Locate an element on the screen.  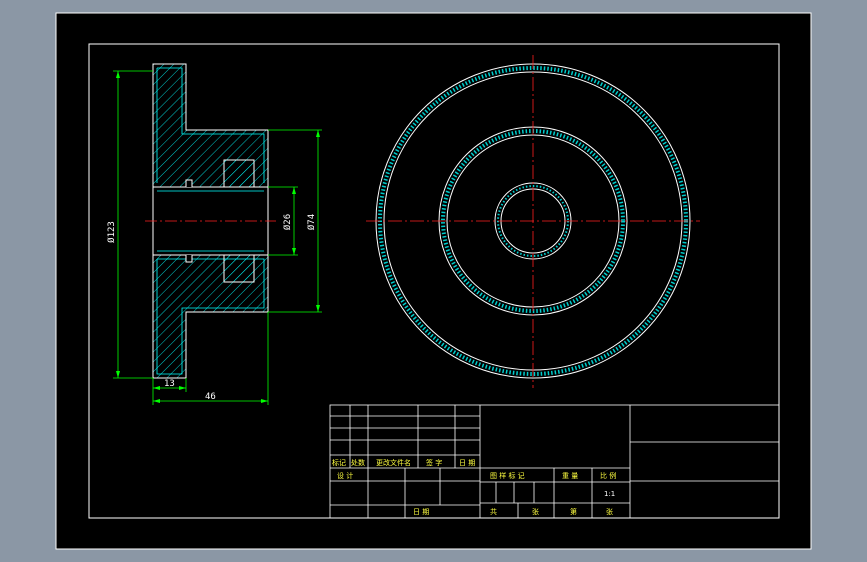
tb-count-label: 处数 is located at coordinates (358, 462).